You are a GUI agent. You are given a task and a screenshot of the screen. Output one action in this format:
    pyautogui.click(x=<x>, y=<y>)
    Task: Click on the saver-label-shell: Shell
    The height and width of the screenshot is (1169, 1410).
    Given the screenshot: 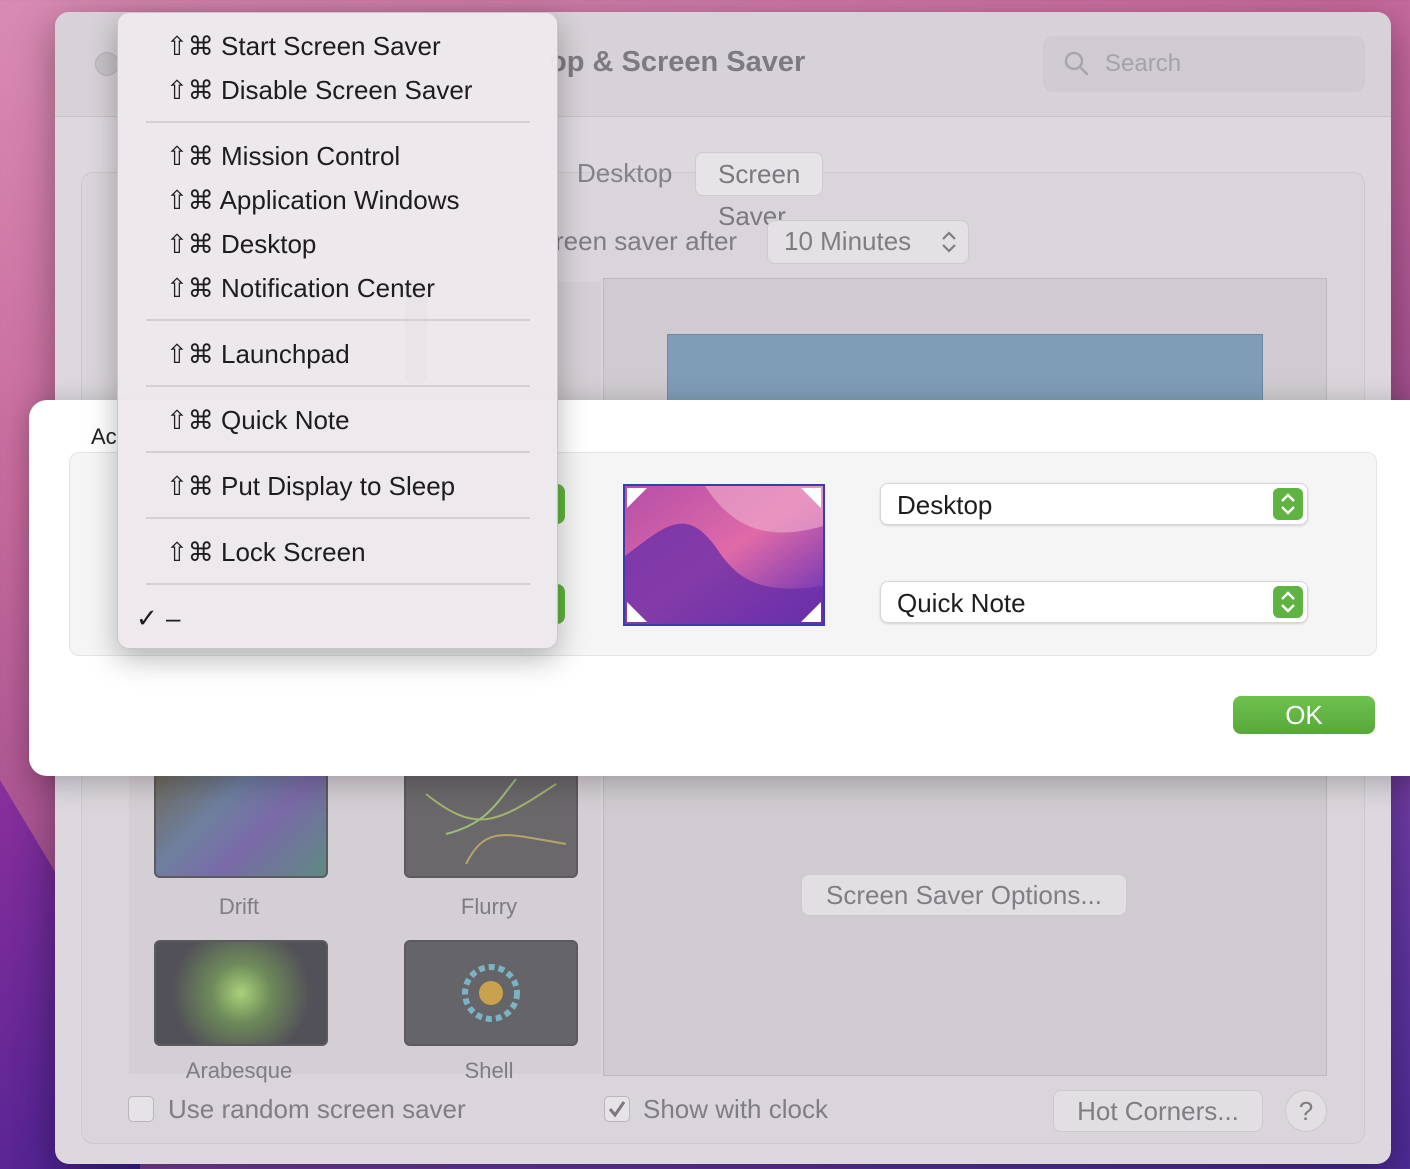 What is the action you would take?
    pyautogui.click(x=489, y=1070)
    